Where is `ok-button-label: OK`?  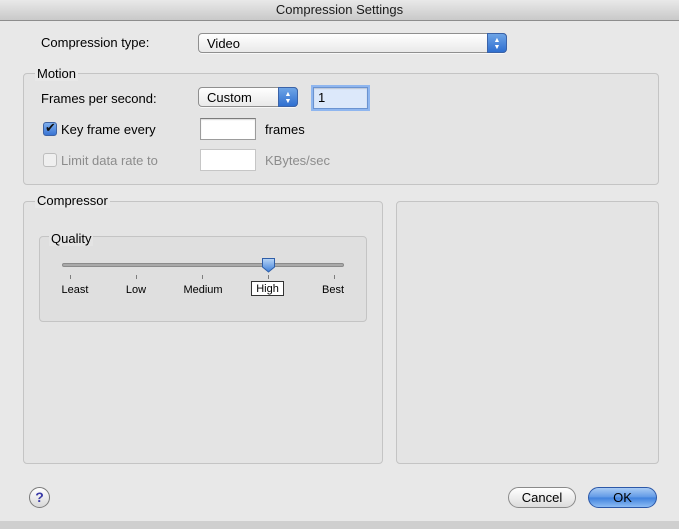
ok-button-label: OK is located at coordinates (622, 497).